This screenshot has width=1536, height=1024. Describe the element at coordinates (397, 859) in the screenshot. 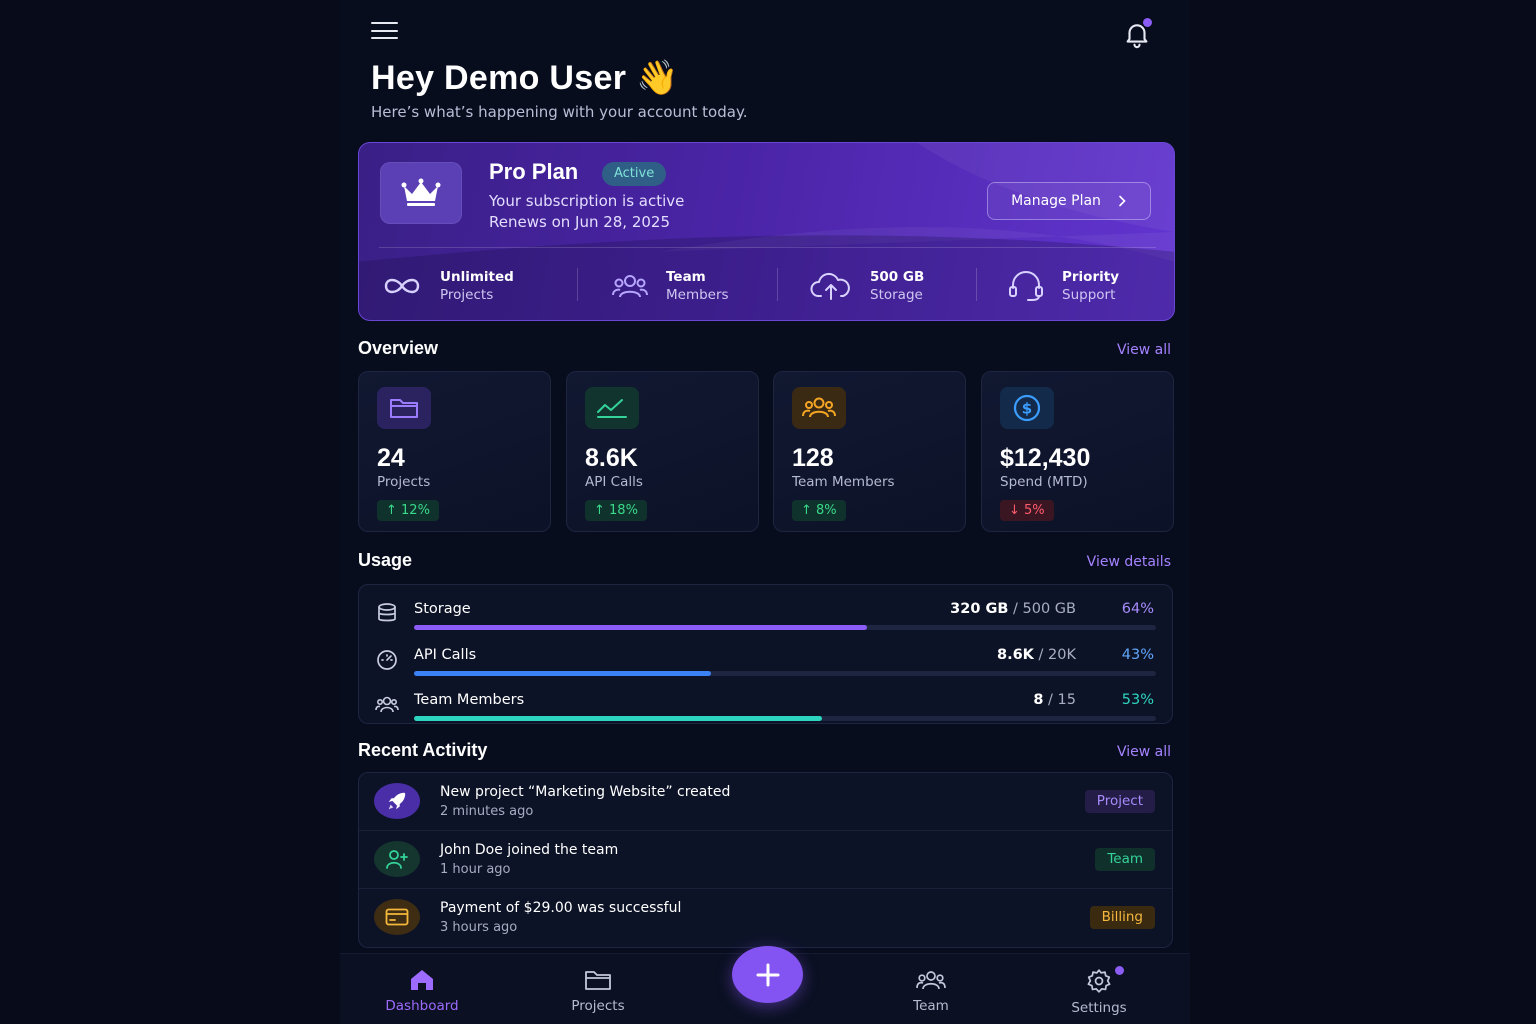

I see `user-plus-icon` at that location.